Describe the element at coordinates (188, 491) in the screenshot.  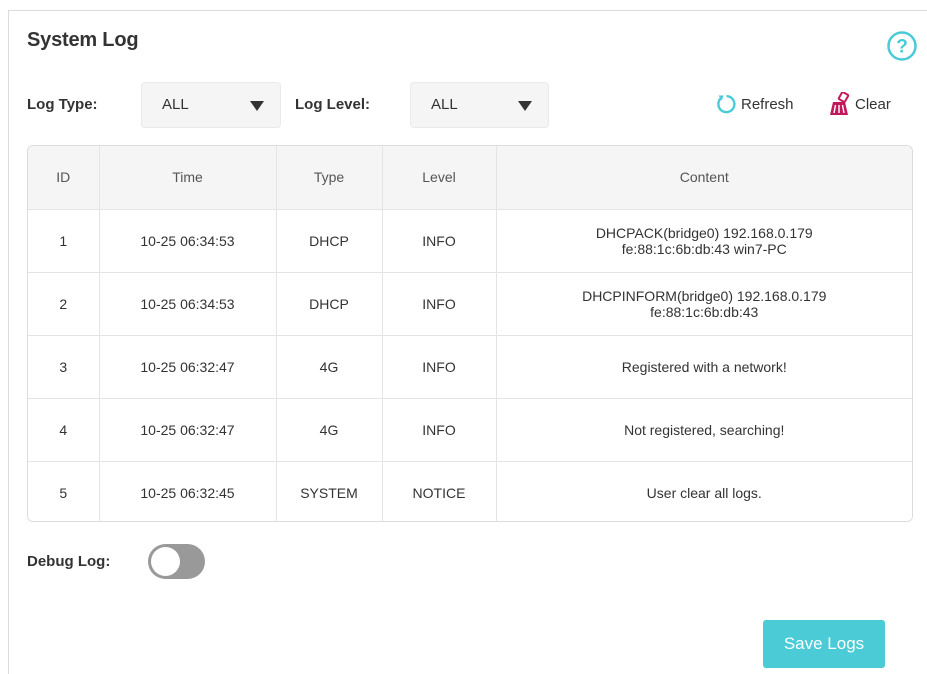
I see `cell-time: 10-25 06:32:45` at that location.